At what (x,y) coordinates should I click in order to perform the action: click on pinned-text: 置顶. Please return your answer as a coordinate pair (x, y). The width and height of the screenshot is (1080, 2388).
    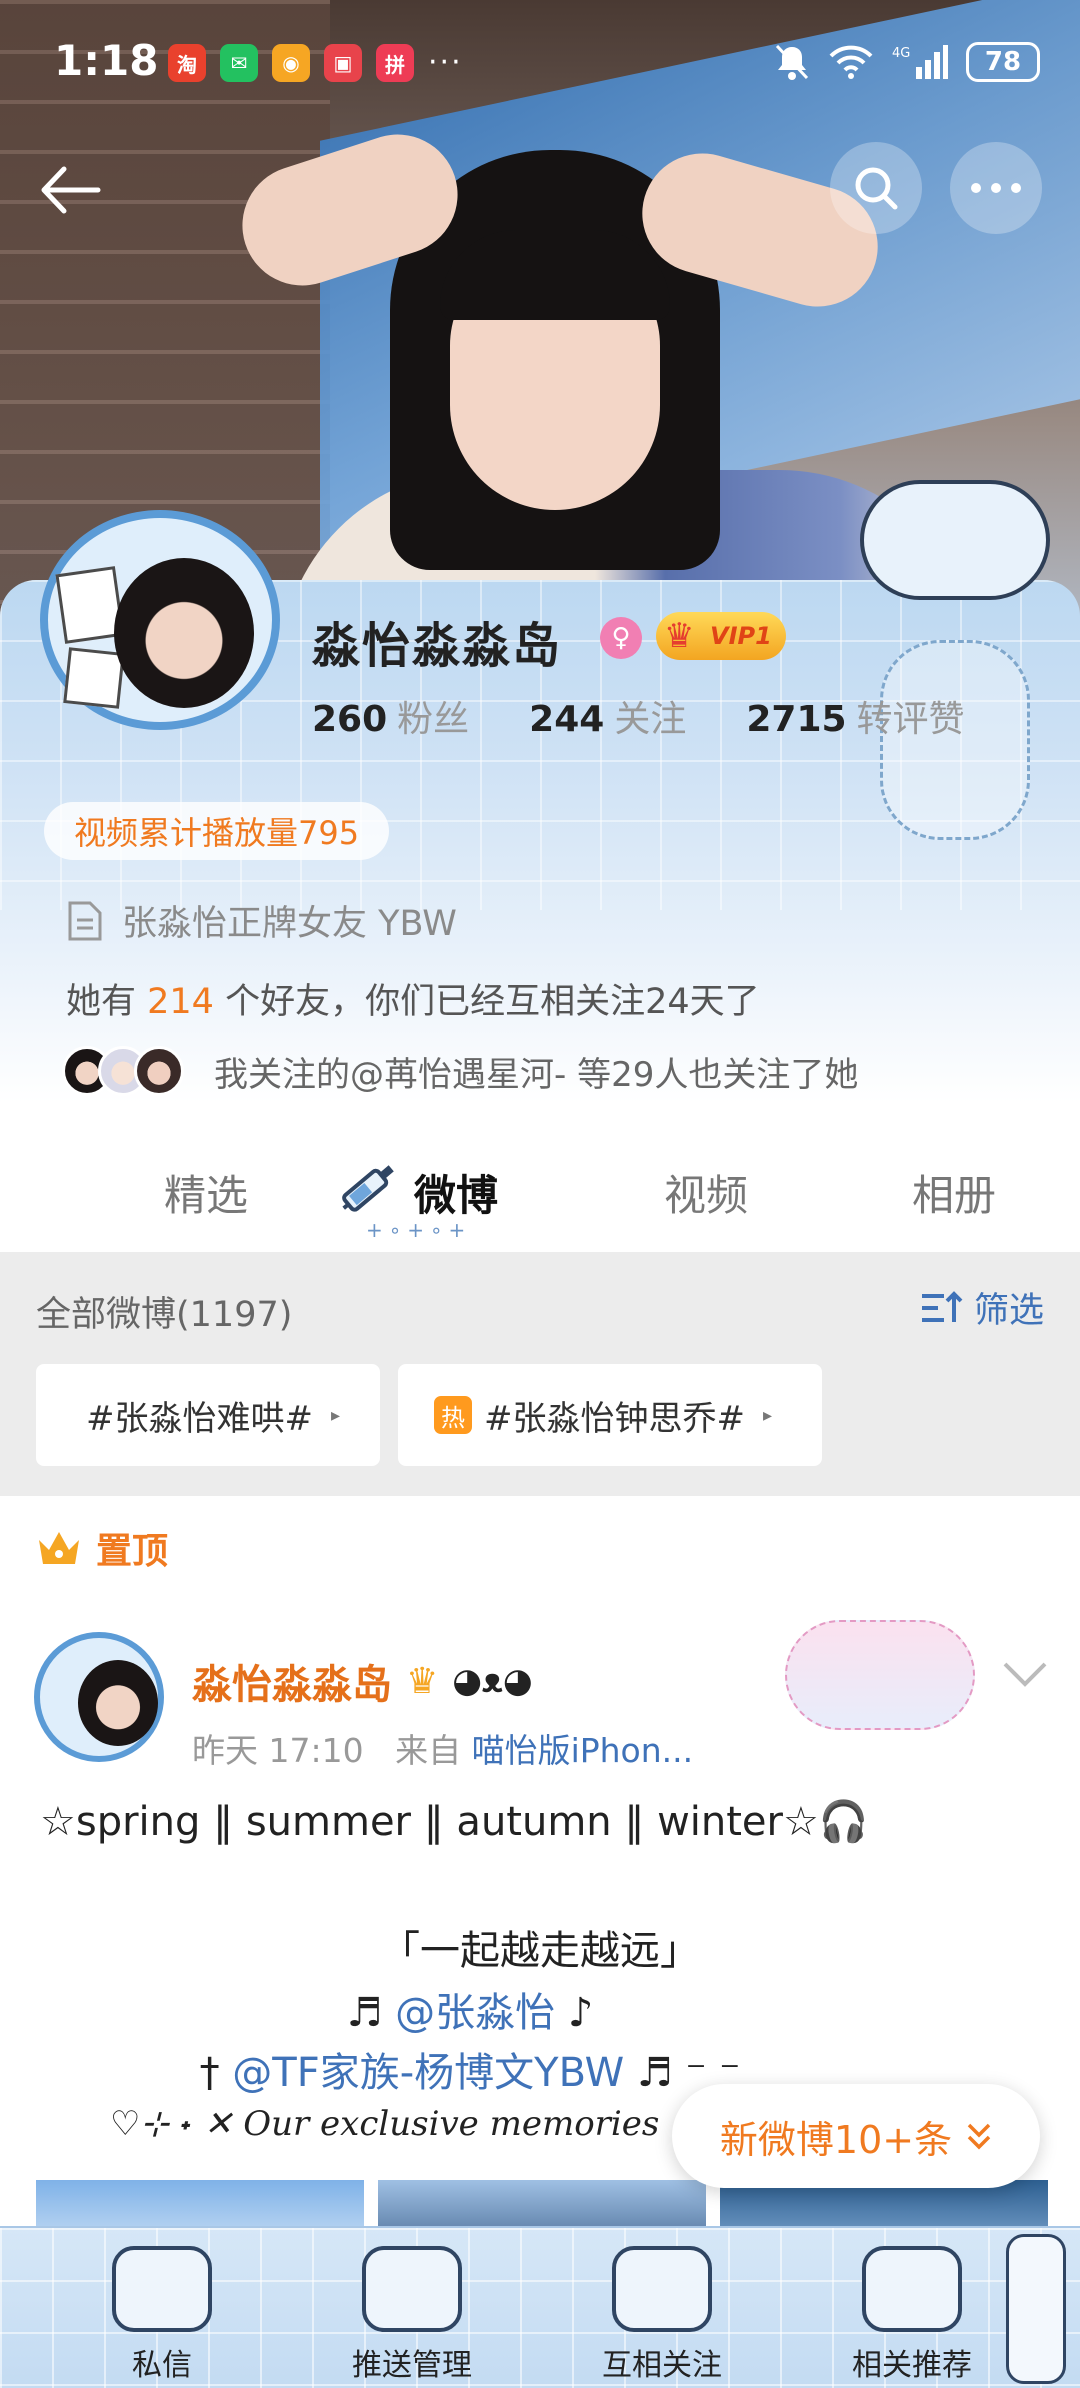
    Looking at the image, I should click on (132, 1551).